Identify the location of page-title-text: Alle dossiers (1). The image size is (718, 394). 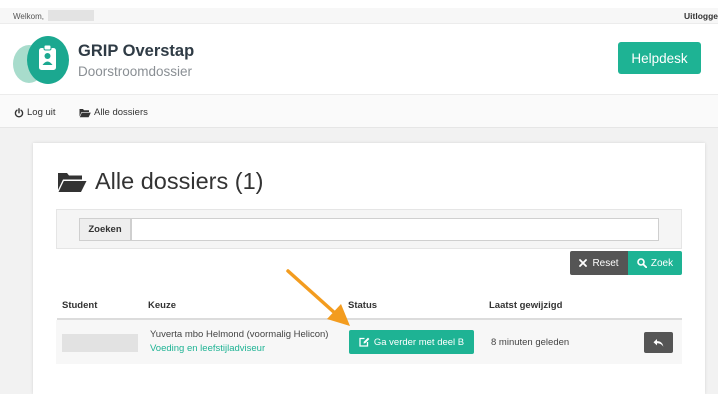
(179, 181).